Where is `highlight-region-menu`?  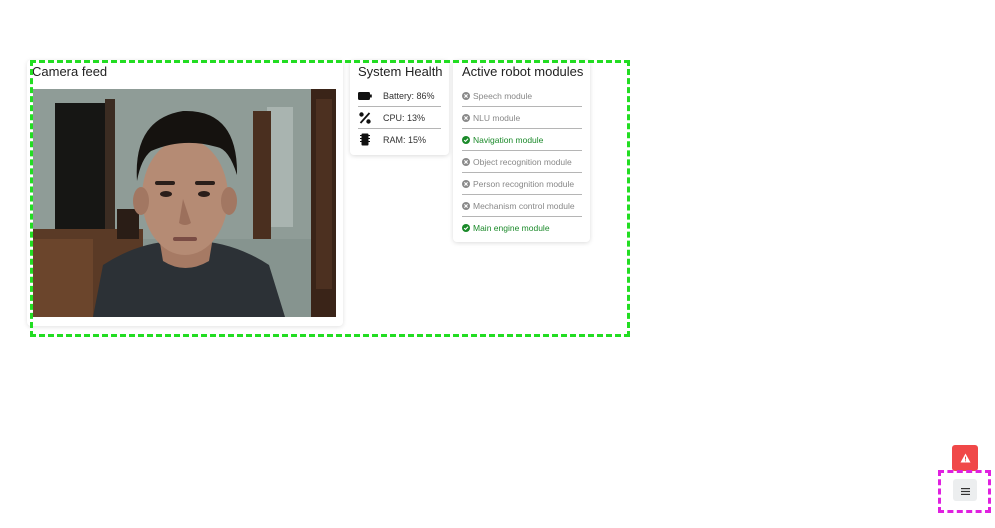
highlight-region-menu is located at coordinates (964, 491).